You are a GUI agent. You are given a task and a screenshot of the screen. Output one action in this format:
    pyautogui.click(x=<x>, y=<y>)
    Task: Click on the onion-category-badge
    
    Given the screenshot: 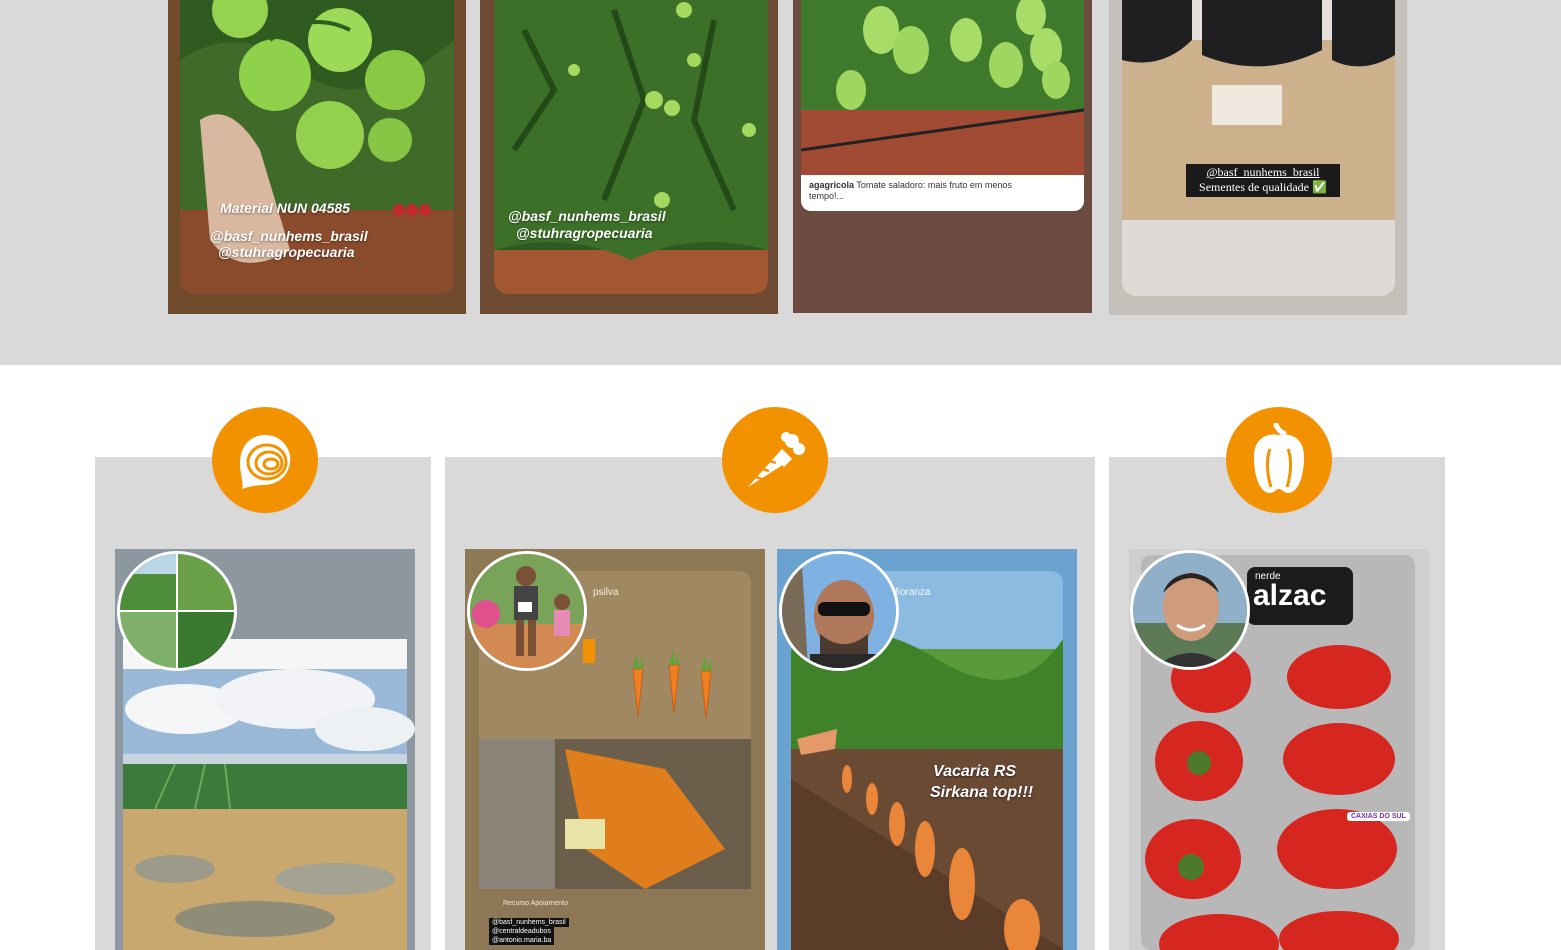 What is the action you would take?
    pyautogui.click(x=265, y=460)
    